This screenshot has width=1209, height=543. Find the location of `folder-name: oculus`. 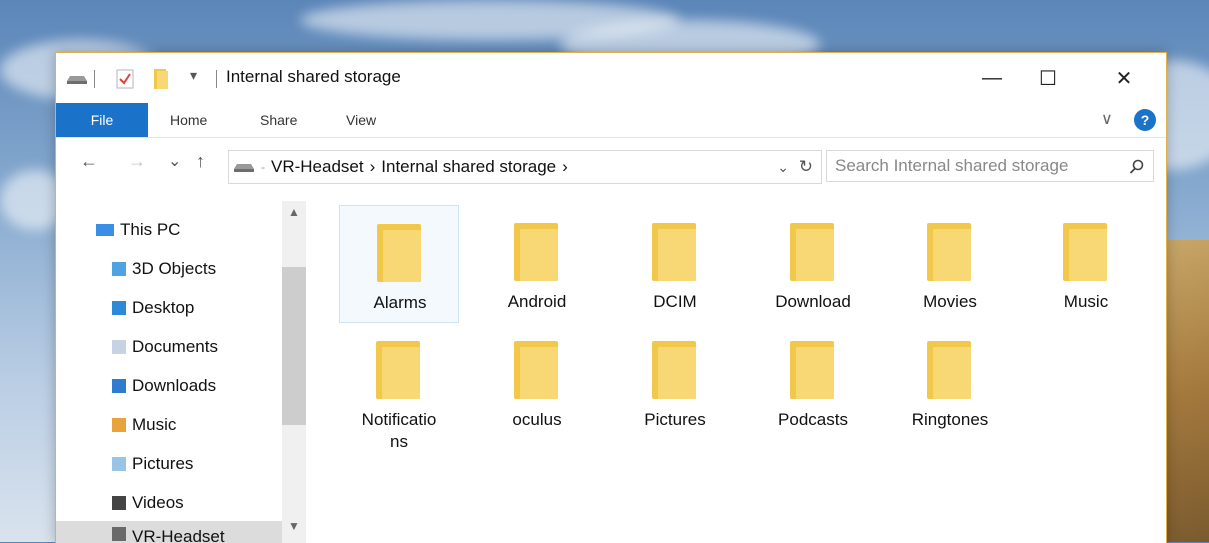

folder-name: oculus is located at coordinates (537, 419).